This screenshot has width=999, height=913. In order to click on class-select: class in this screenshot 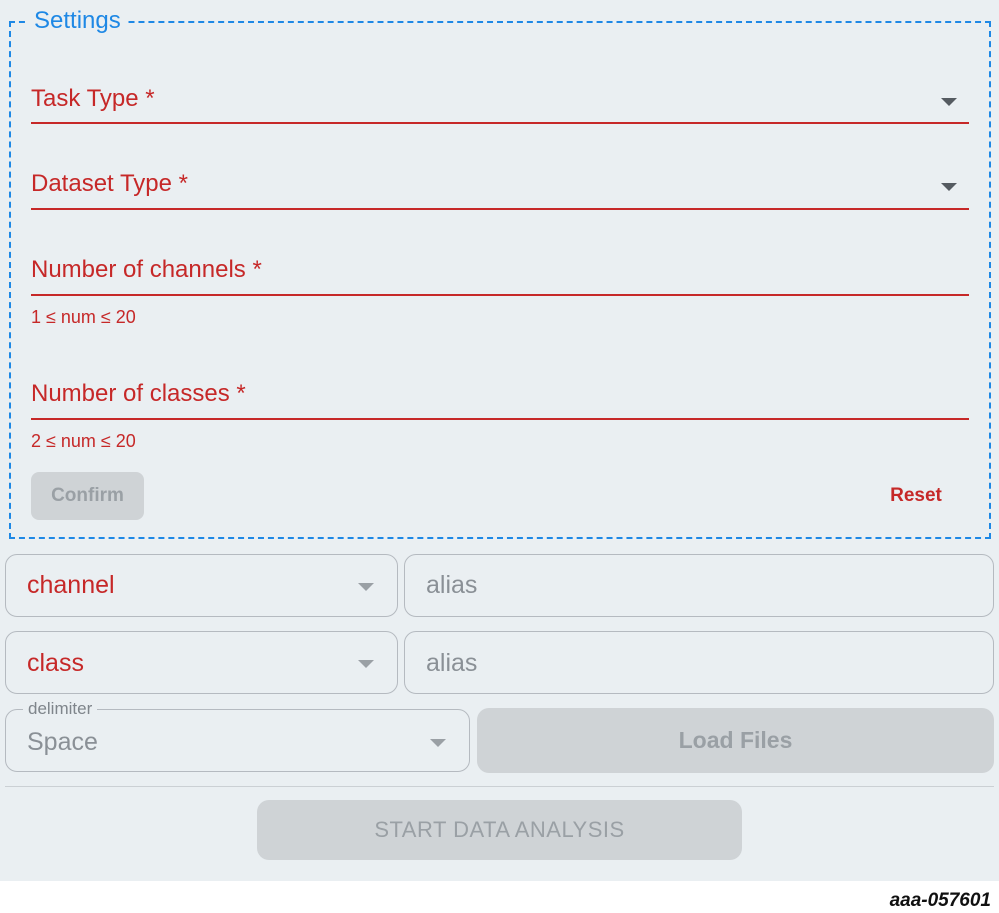, I will do `click(201, 662)`.